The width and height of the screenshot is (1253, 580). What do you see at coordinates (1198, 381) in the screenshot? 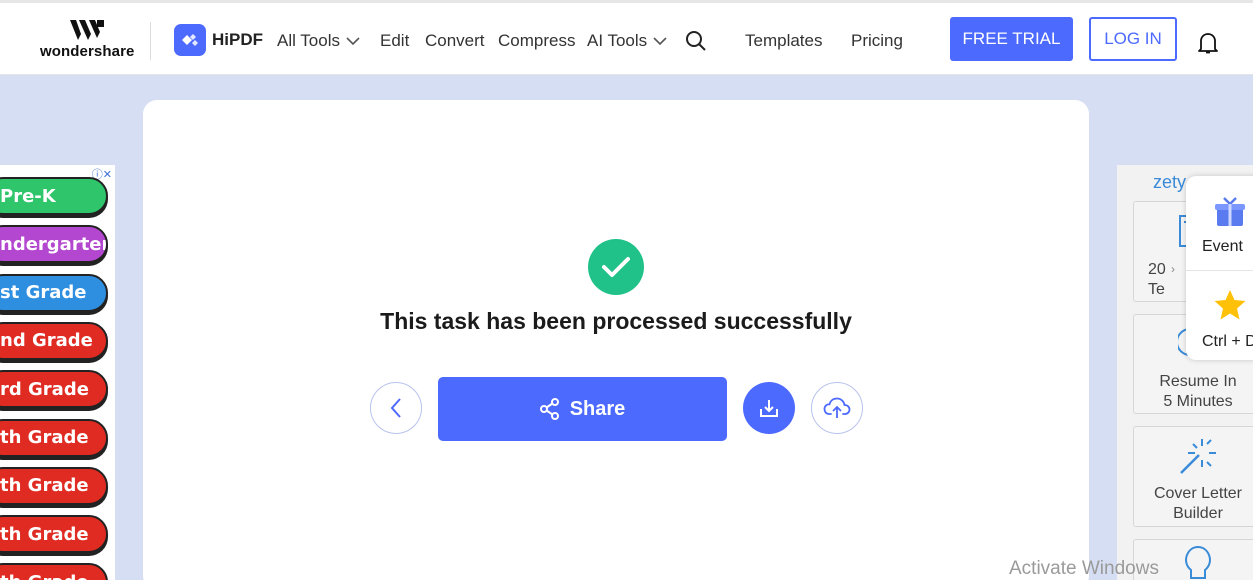
I see `ad-tile-line: Resume In` at bounding box center [1198, 381].